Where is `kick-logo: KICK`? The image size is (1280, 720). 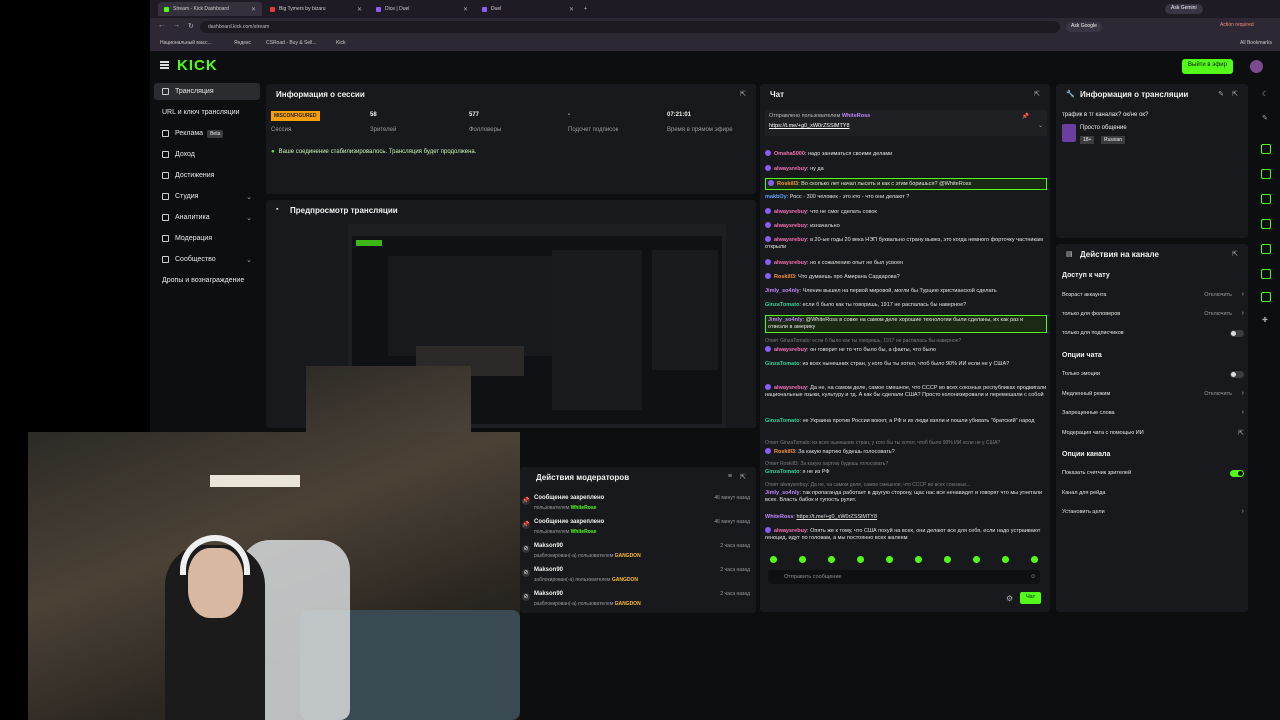 kick-logo: KICK is located at coordinates (197, 65).